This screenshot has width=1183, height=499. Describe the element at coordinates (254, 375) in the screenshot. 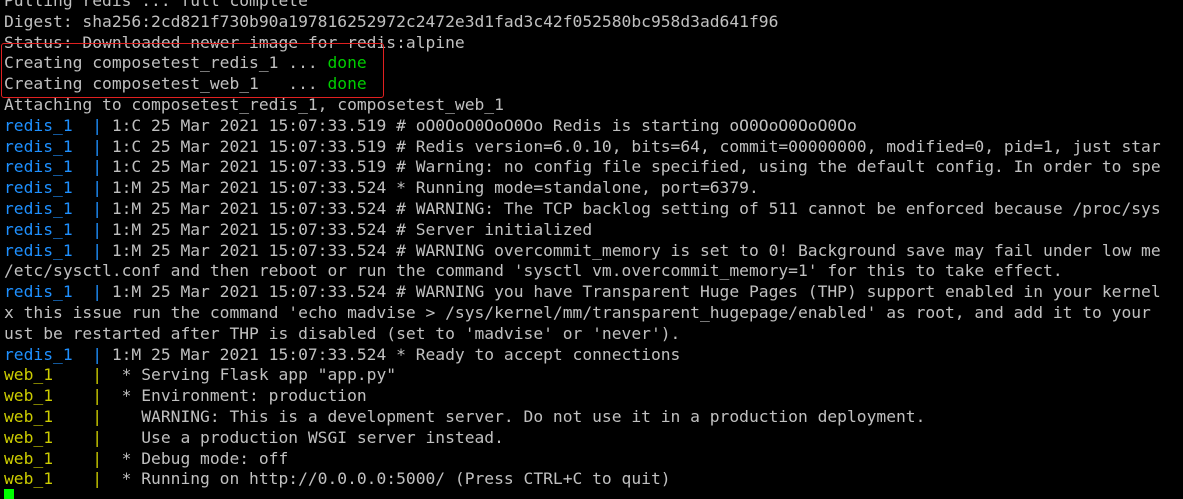

I see `log-message: * Serving Flask app "app.py"` at that location.